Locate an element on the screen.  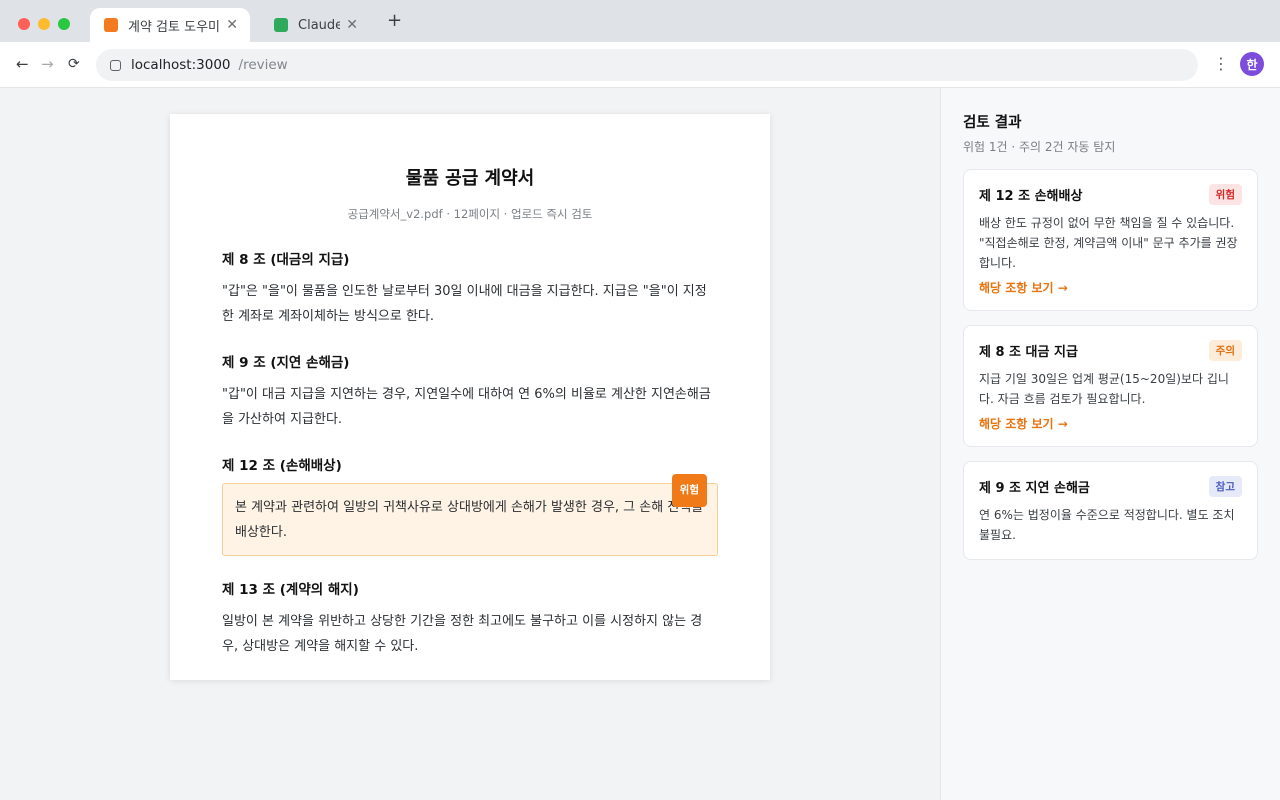
article-heading: 제 13 조 (계약의 해지) is located at coordinates (290, 590).